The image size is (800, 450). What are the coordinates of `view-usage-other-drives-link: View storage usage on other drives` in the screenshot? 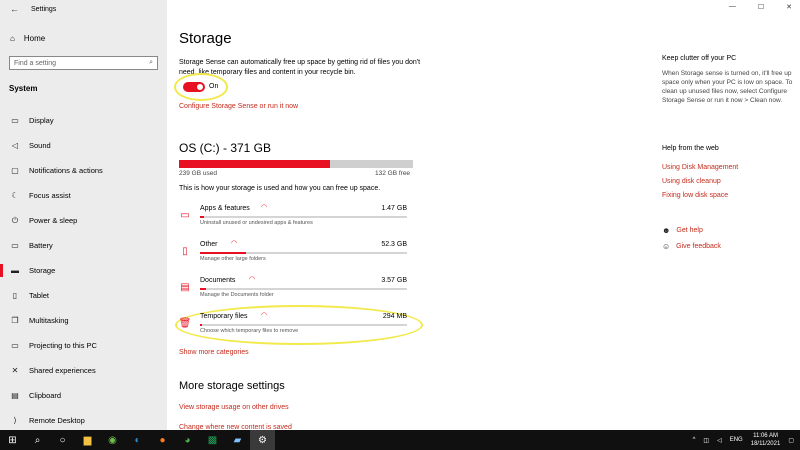 It's located at (234, 407).